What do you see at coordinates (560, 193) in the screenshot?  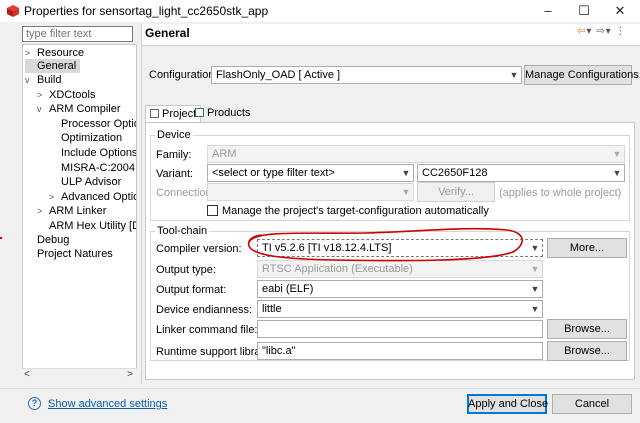 I see `verify-note: (applies to whole project)` at bounding box center [560, 193].